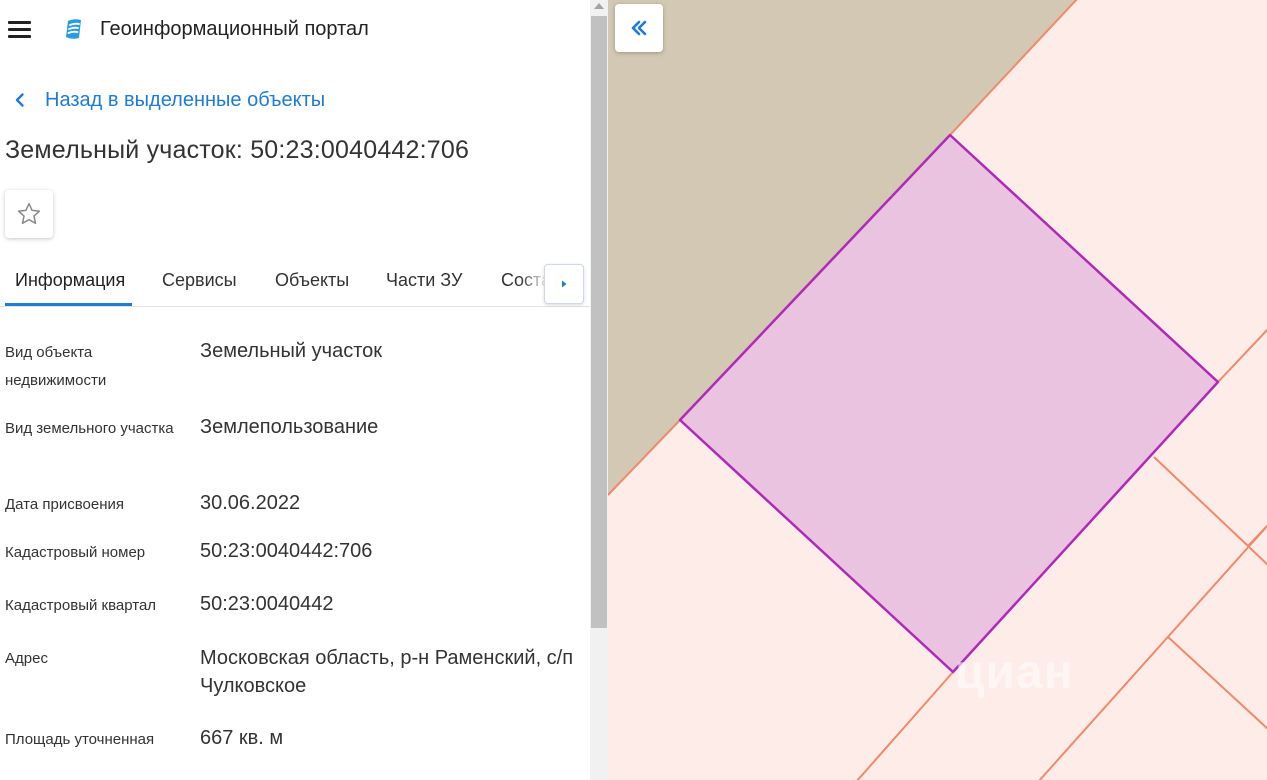 This screenshot has width=1267, height=780. Describe the element at coordinates (250, 503) in the screenshot. I see `info-value-assign-date: 30.06.2022` at that location.